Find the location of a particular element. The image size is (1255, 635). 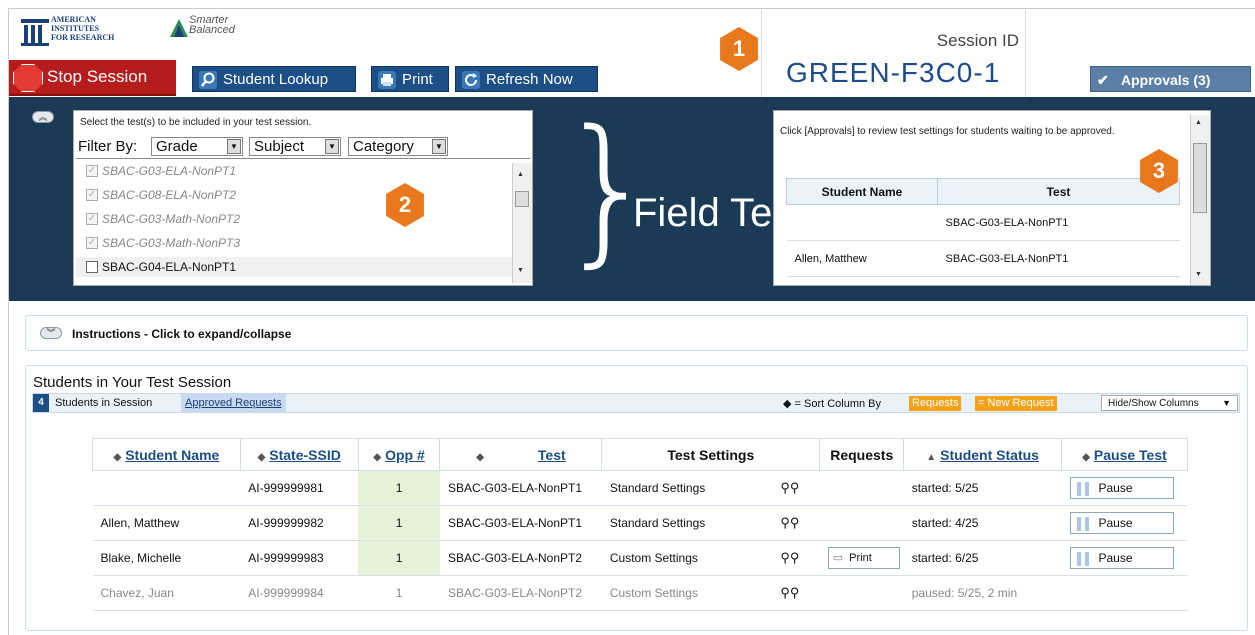

column-header: Student Name is located at coordinates (862, 191).